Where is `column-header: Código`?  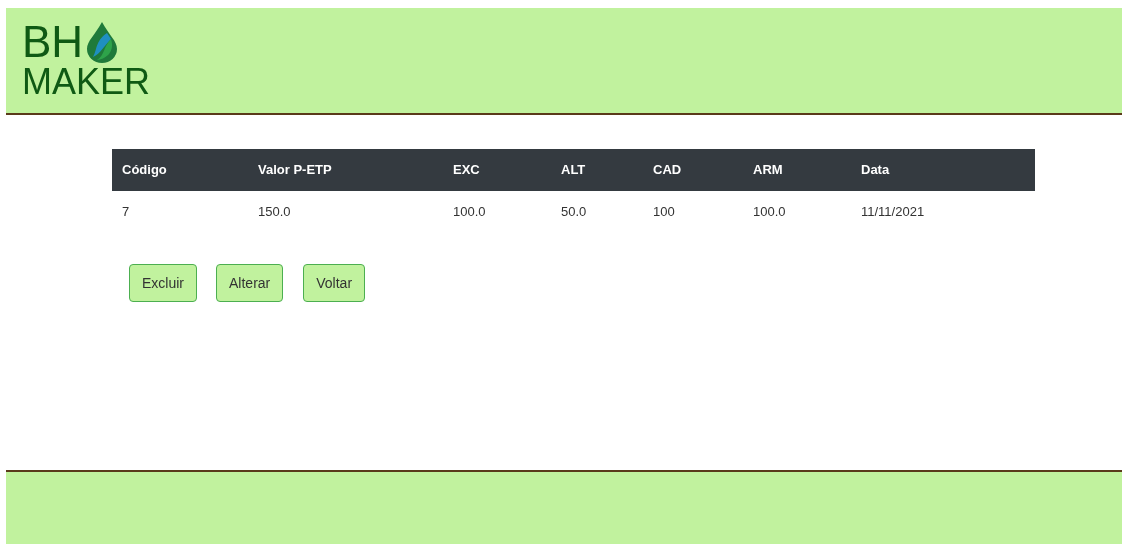 column-header: Código is located at coordinates (180, 170).